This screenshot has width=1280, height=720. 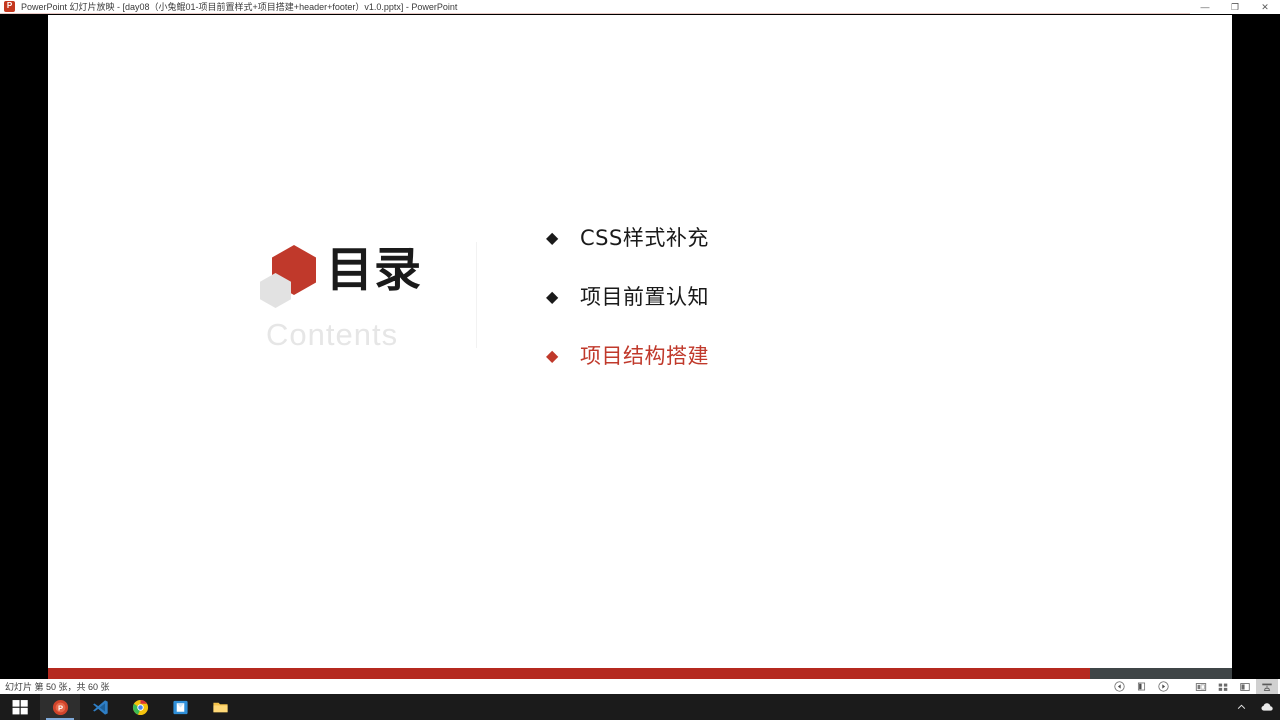 What do you see at coordinates (1265, 7) in the screenshot?
I see `close-button: ✕` at bounding box center [1265, 7].